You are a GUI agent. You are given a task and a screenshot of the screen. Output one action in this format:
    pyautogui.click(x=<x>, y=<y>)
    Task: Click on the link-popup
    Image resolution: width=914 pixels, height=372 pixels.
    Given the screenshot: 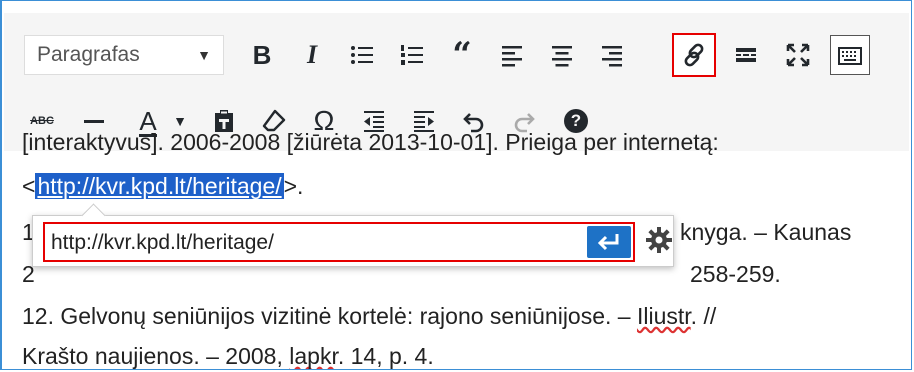 What is the action you would take?
    pyautogui.click(x=353, y=235)
    